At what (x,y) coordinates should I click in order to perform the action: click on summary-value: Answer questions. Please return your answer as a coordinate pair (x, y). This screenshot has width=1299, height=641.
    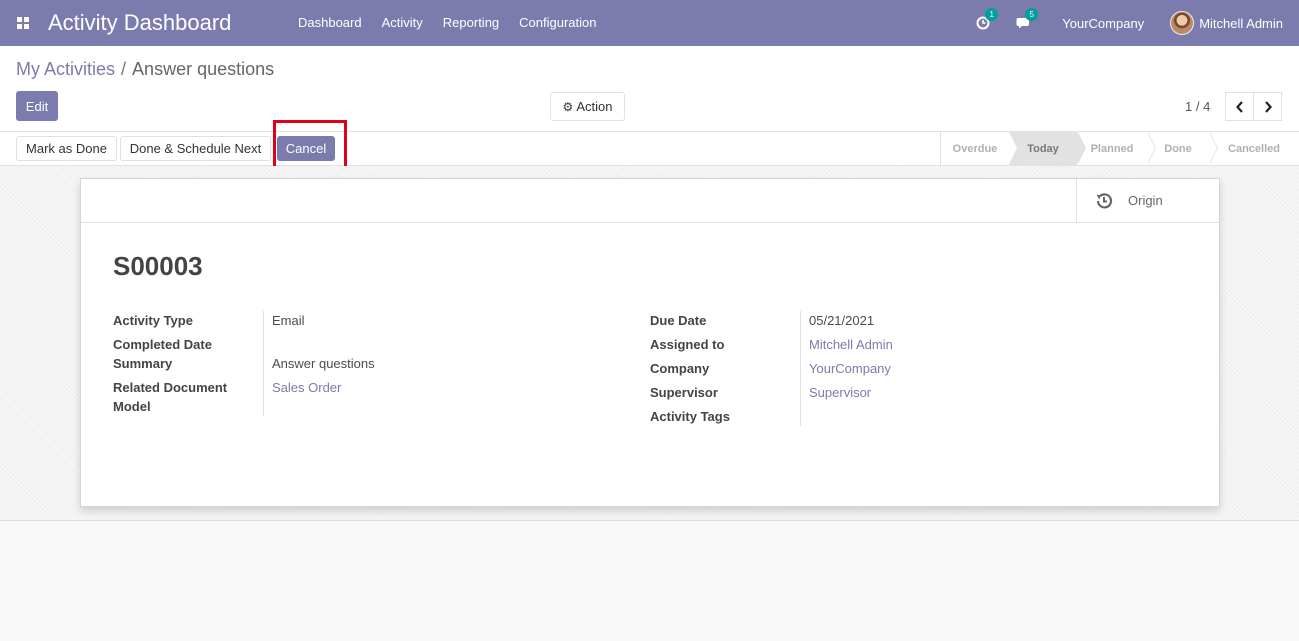
    Looking at the image, I should click on (323, 363).